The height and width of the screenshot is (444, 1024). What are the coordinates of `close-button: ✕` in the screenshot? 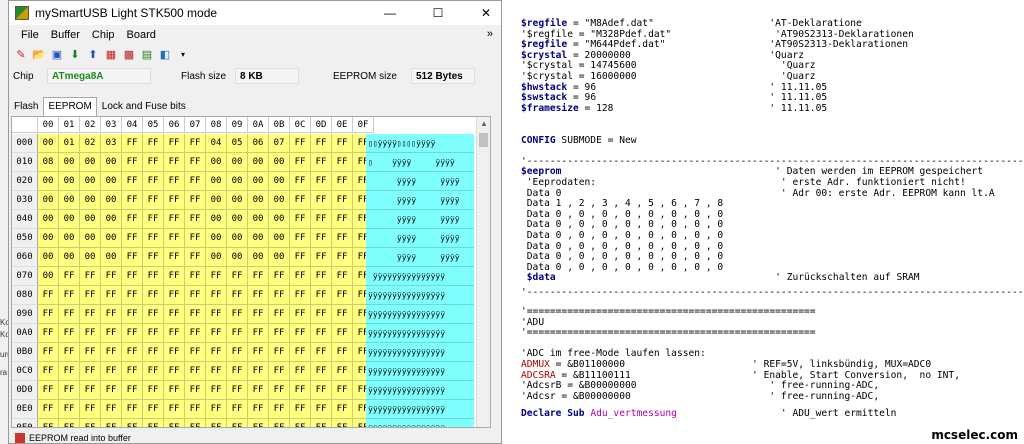 It's located at (486, 13).